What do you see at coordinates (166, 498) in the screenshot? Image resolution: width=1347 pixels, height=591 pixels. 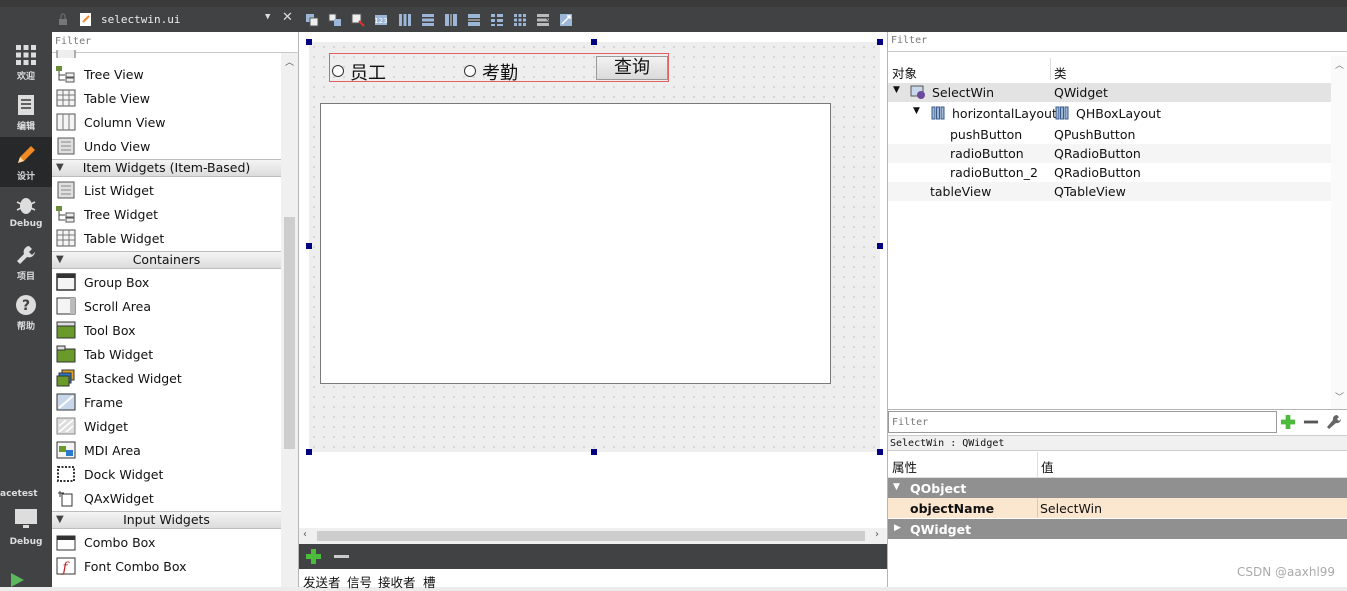 I see `widget-item-qaxwidget: QAxWidget` at bounding box center [166, 498].